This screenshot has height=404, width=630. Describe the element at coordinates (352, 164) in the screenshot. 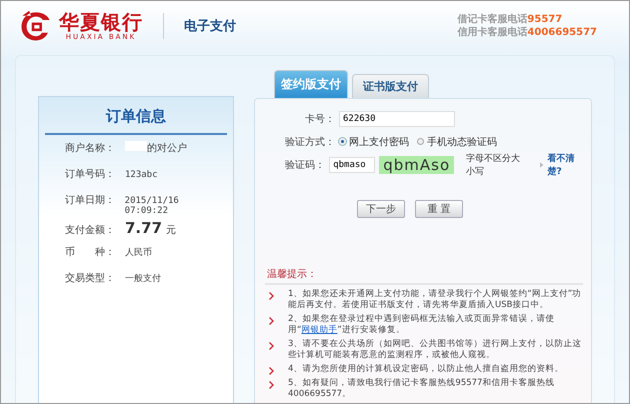

I see `captcha-field: qbmaso` at that location.